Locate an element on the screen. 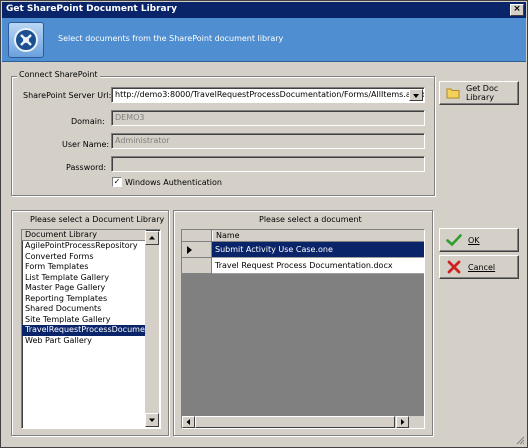 Image resolution: width=528 pixels, height=448 pixels. username-label: User Name: is located at coordinates (86, 144).